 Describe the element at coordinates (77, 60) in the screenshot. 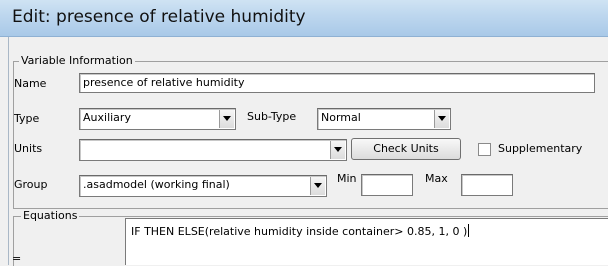

I see `variable-information-legend: Variable Information` at that location.